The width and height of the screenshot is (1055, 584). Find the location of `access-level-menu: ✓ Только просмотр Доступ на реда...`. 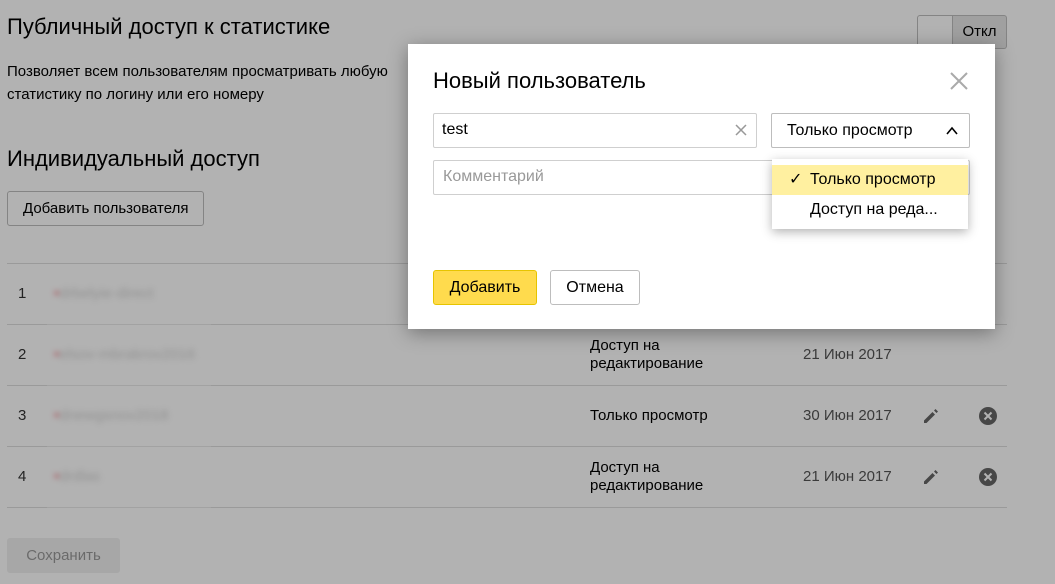

access-level-menu: ✓ Только просмотр Доступ на реда... is located at coordinates (870, 194).